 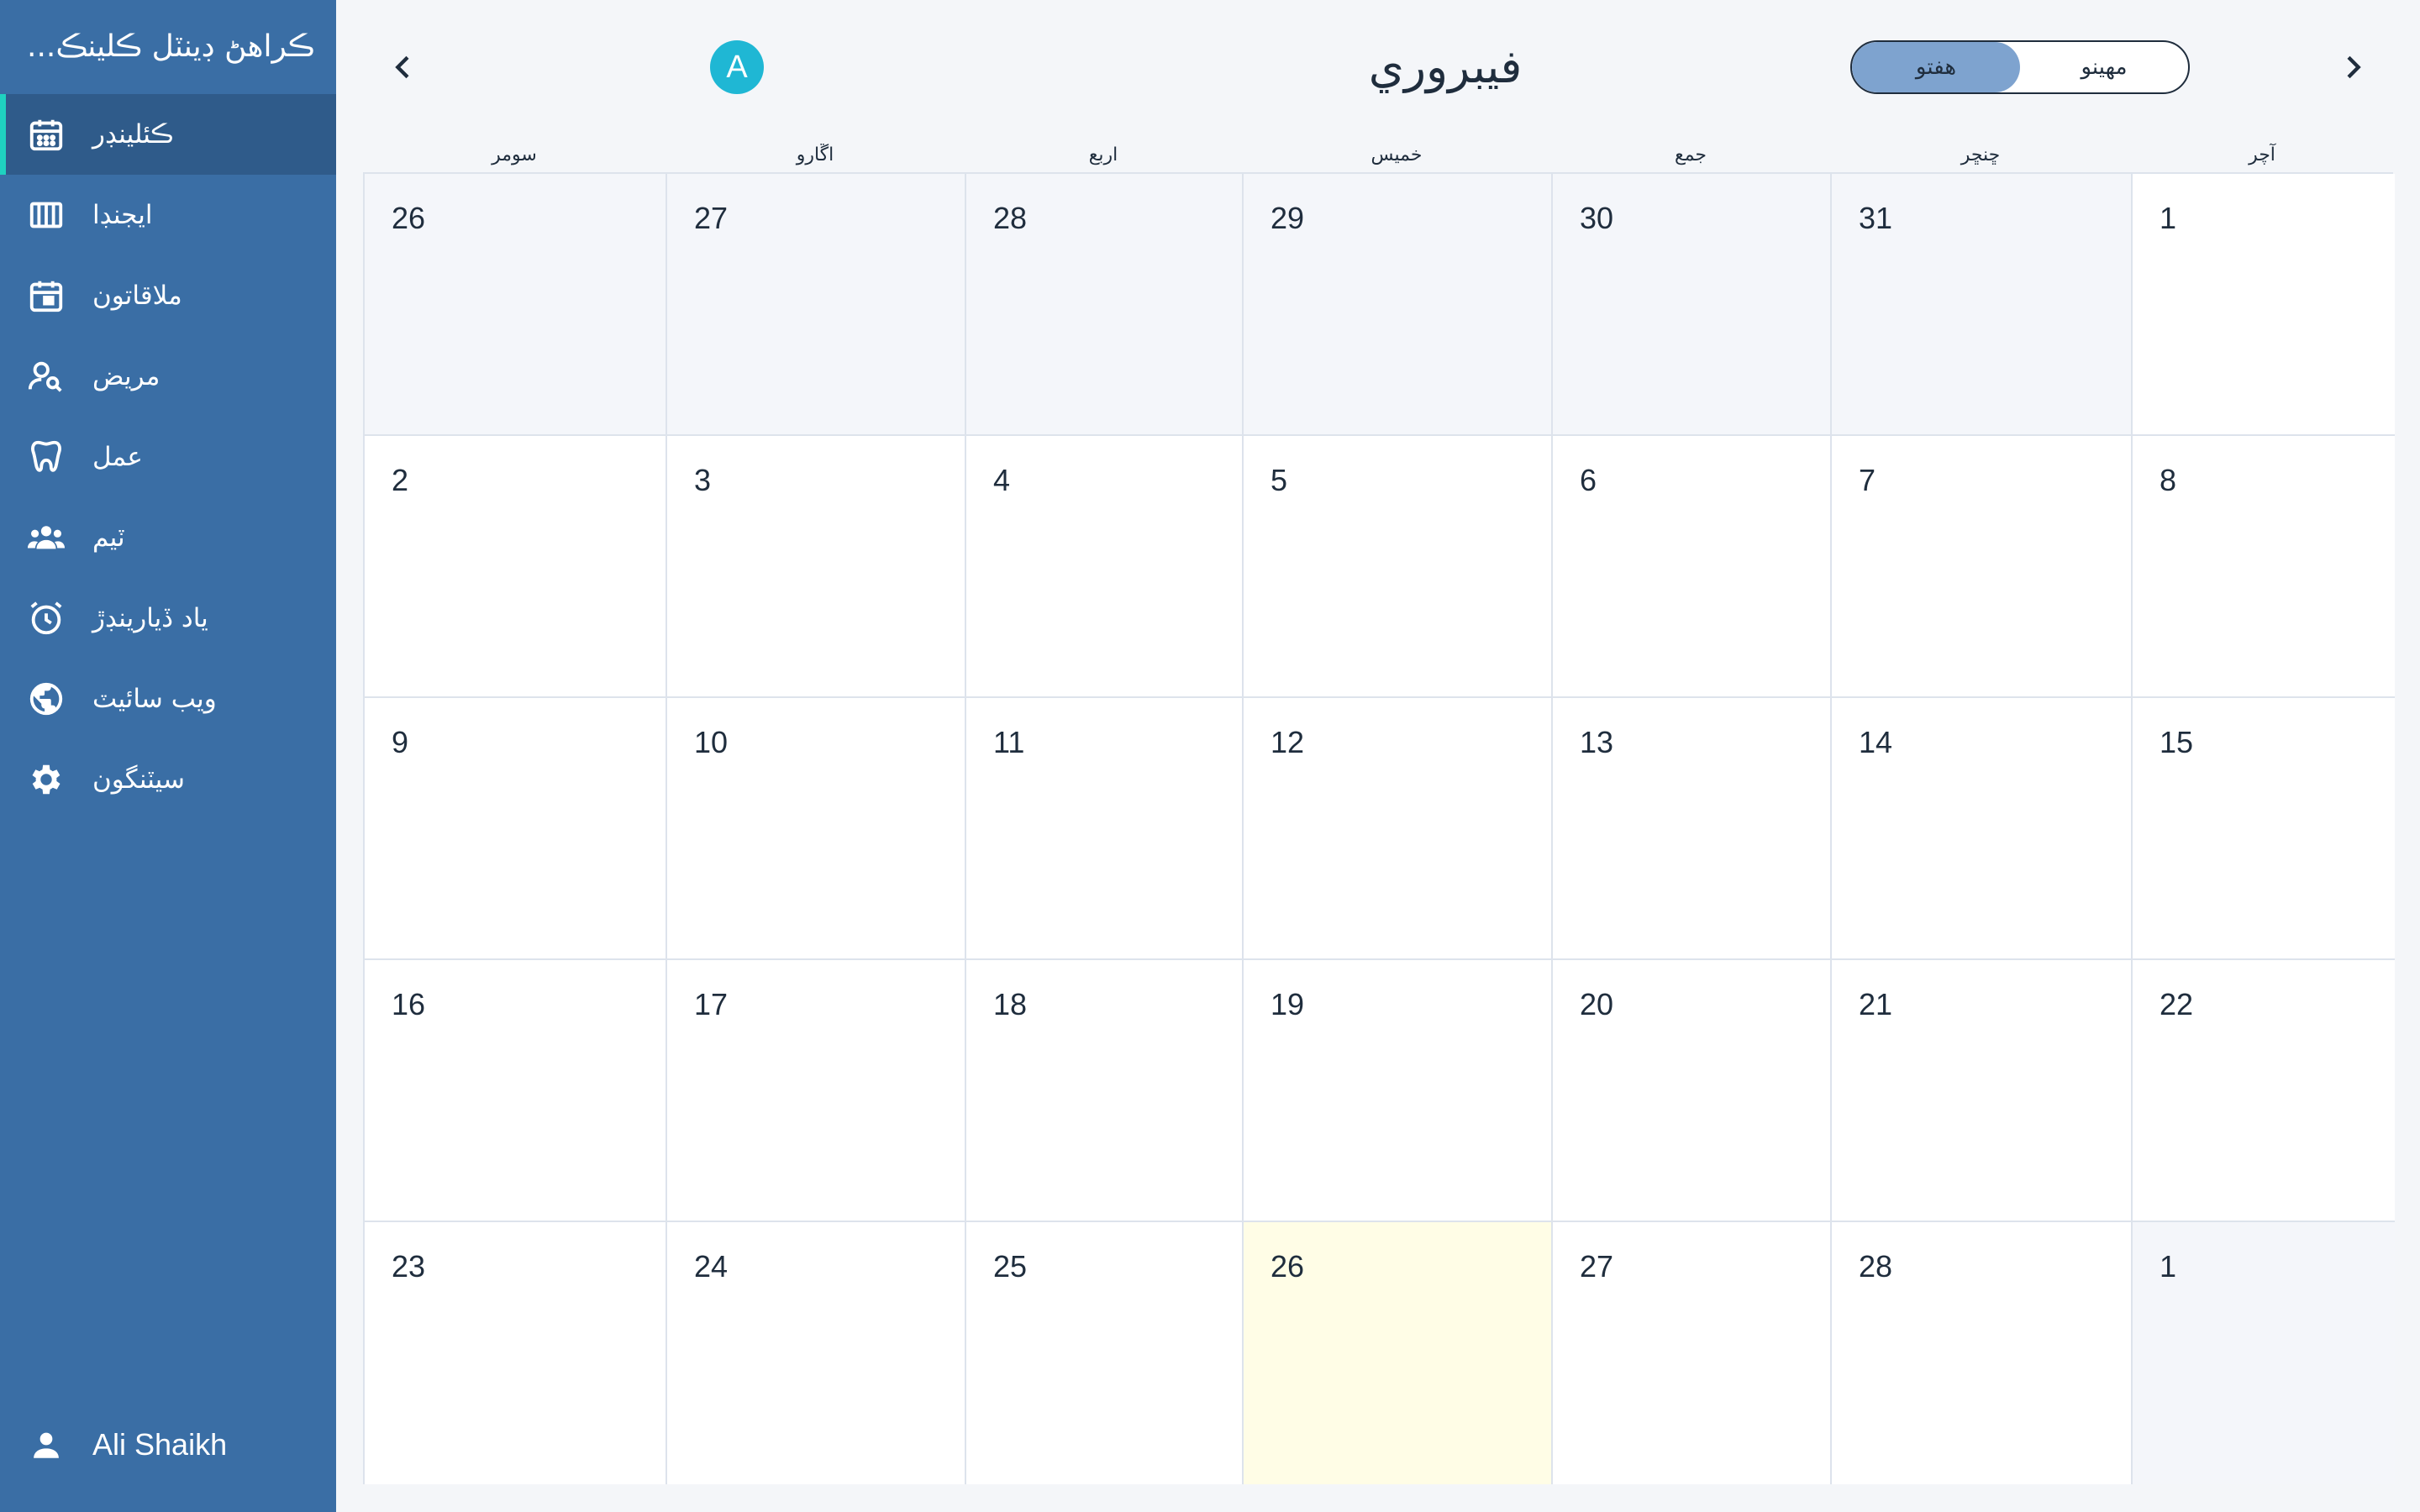 What do you see at coordinates (2262, 154) in the screenshot?
I see `weekday-label: آچر` at bounding box center [2262, 154].